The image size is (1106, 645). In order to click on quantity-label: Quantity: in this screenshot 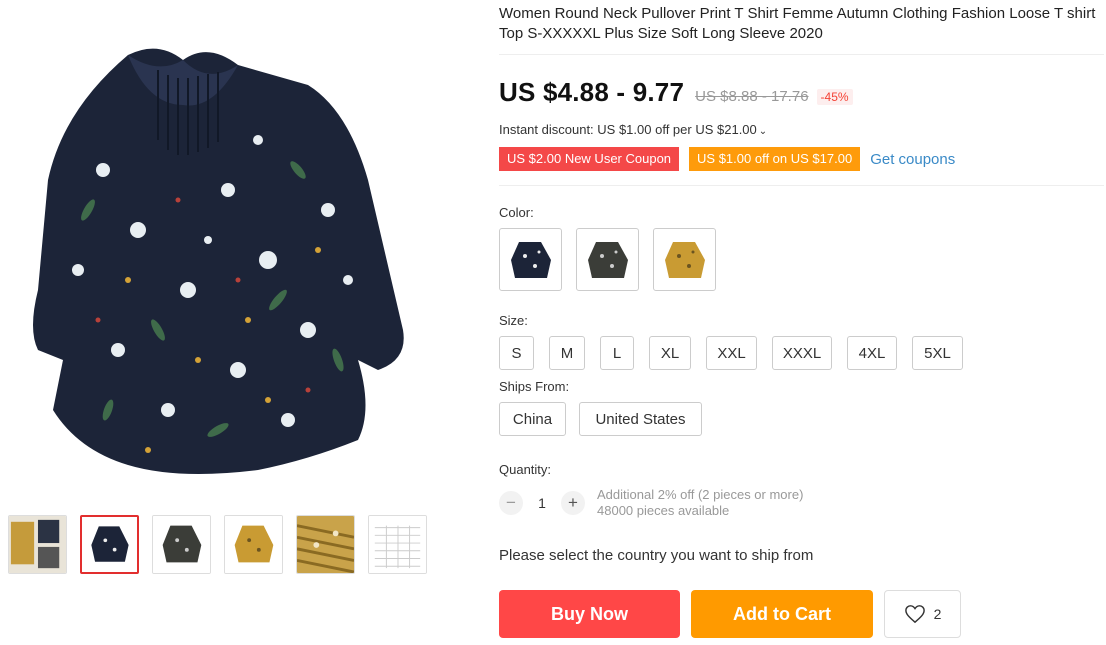, I will do `click(525, 469)`.